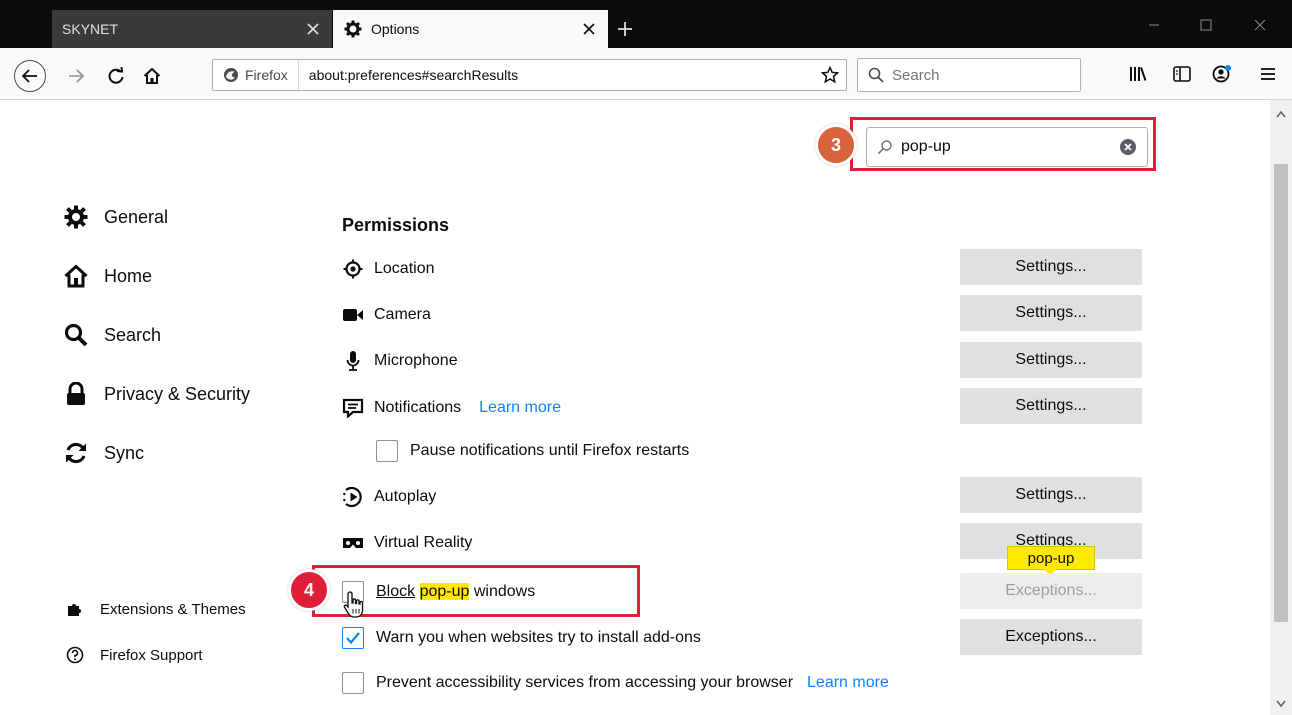  I want to click on bookmark-star-button, so click(830, 75).